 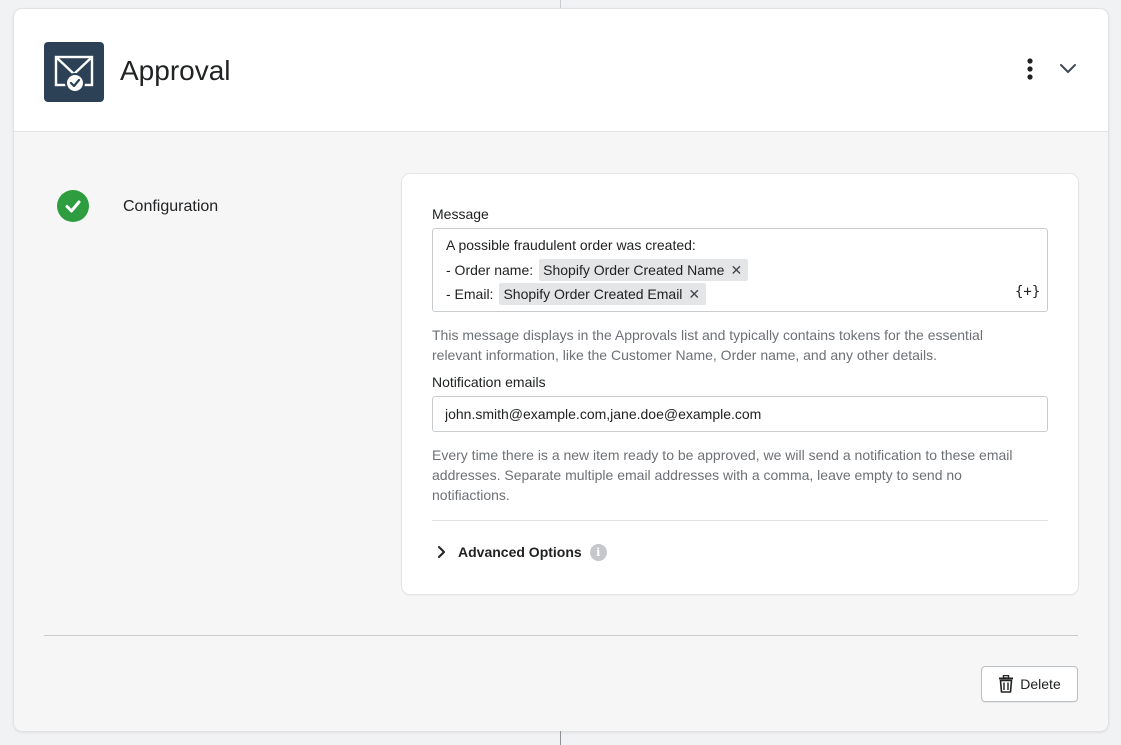 What do you see at coordinates (489, 382) in the screenshot?
I see `notification-emails-label: Notification emails` at bounding box center [489, 382].